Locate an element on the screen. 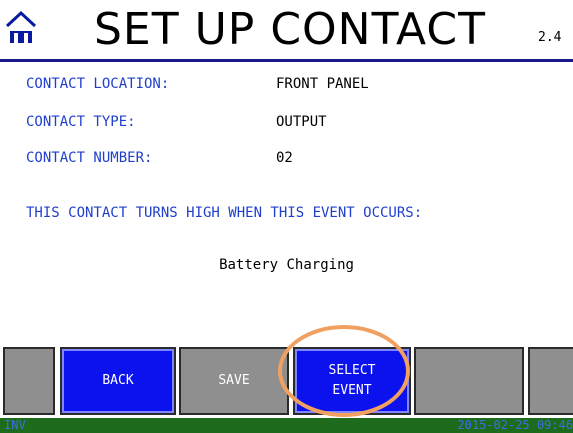 This screenshot has height=433, width=573. blank-button-left is located at coordinates (29, 381).